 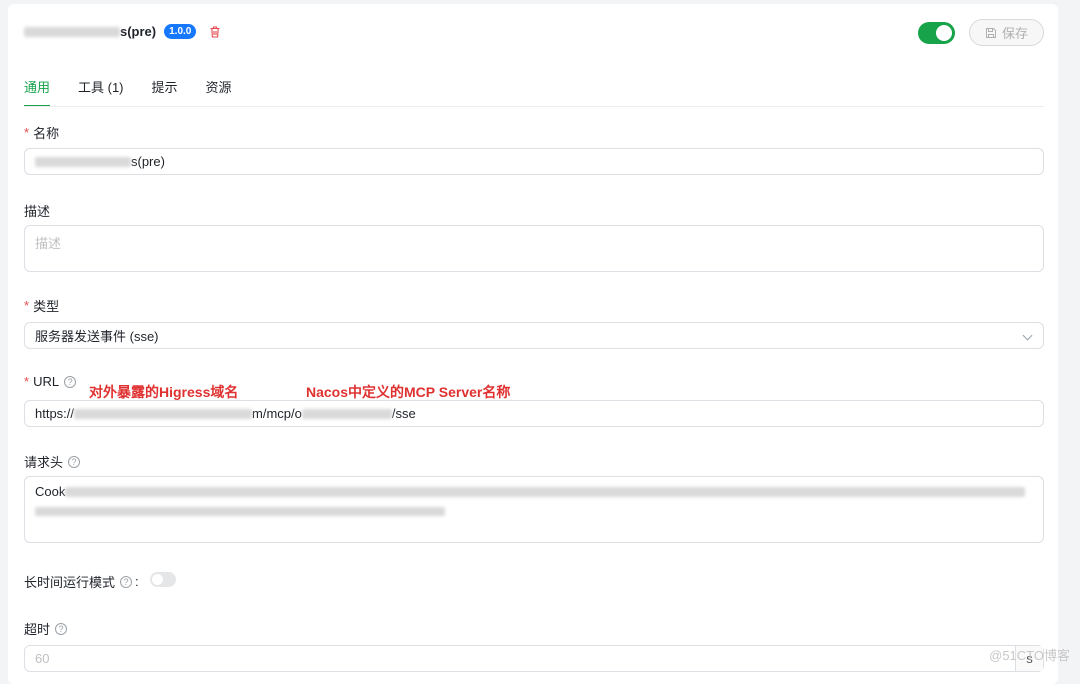 I want to click on watermark: @51CTO博客, so click(x=1029, y=655).